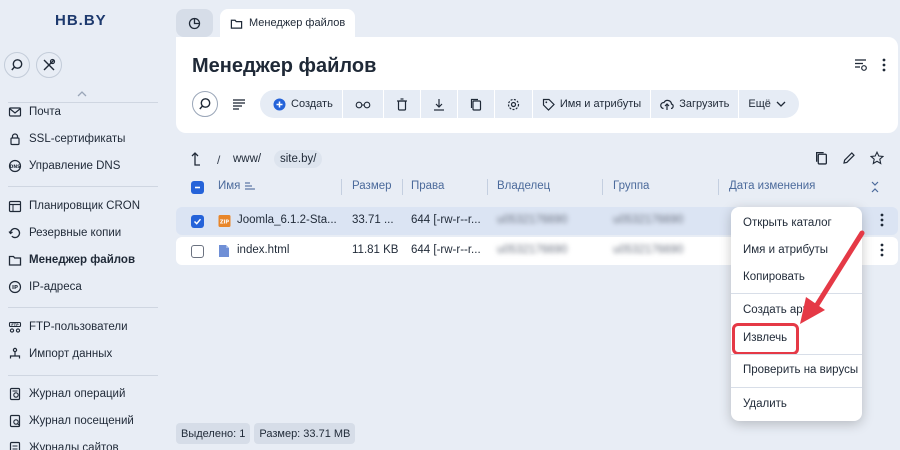 This screenshot has width=900, height=450. I want to click on filter-button, so click(239, 104).